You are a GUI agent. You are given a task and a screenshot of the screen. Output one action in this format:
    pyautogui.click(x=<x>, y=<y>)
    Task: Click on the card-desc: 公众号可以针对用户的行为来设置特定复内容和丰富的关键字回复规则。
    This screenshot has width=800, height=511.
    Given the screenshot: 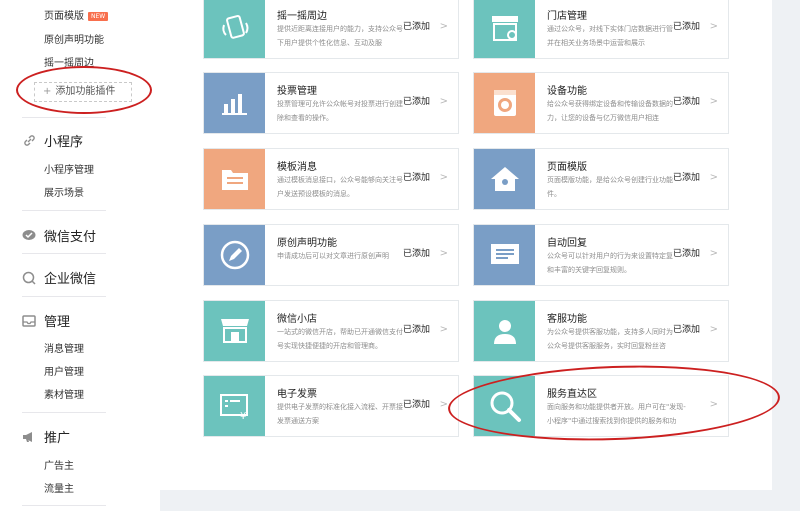 What is the action you would take?
    pyautogui.click(x=617, y=263)
    